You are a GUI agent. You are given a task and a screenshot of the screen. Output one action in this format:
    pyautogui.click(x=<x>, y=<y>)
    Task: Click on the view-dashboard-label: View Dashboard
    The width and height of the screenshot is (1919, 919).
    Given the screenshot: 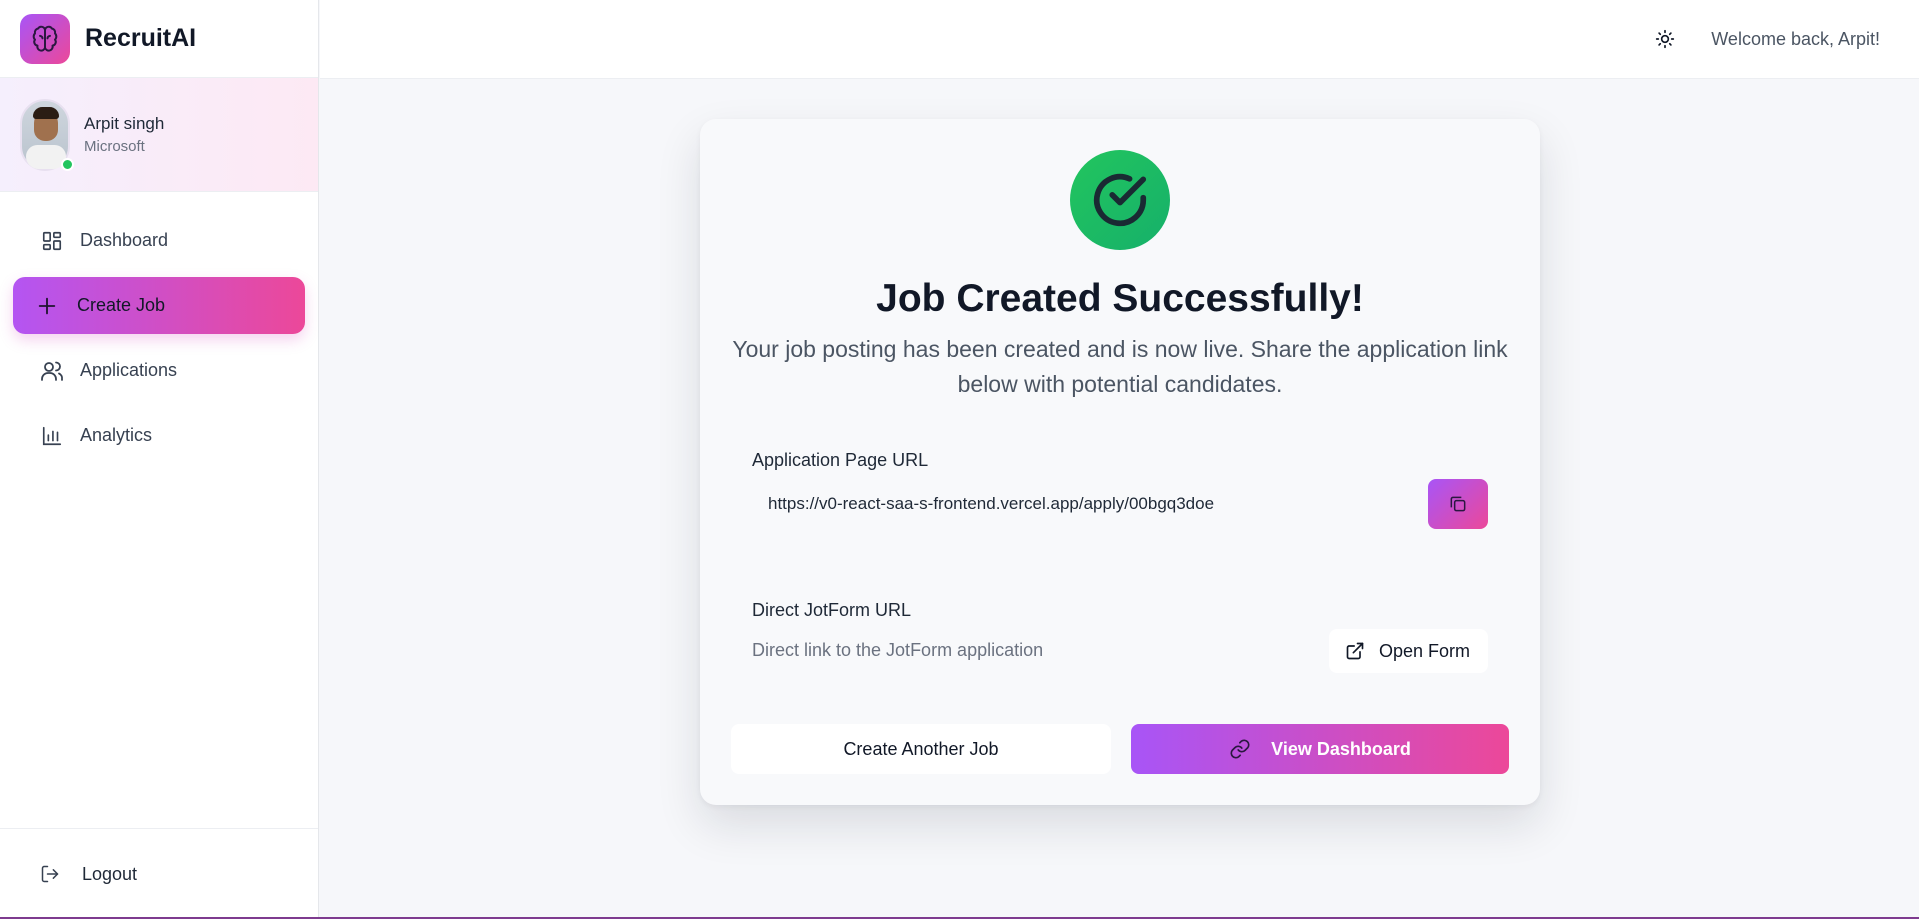 What is the action you would take?
    pyautogui.click(x=1341, y=748)
    